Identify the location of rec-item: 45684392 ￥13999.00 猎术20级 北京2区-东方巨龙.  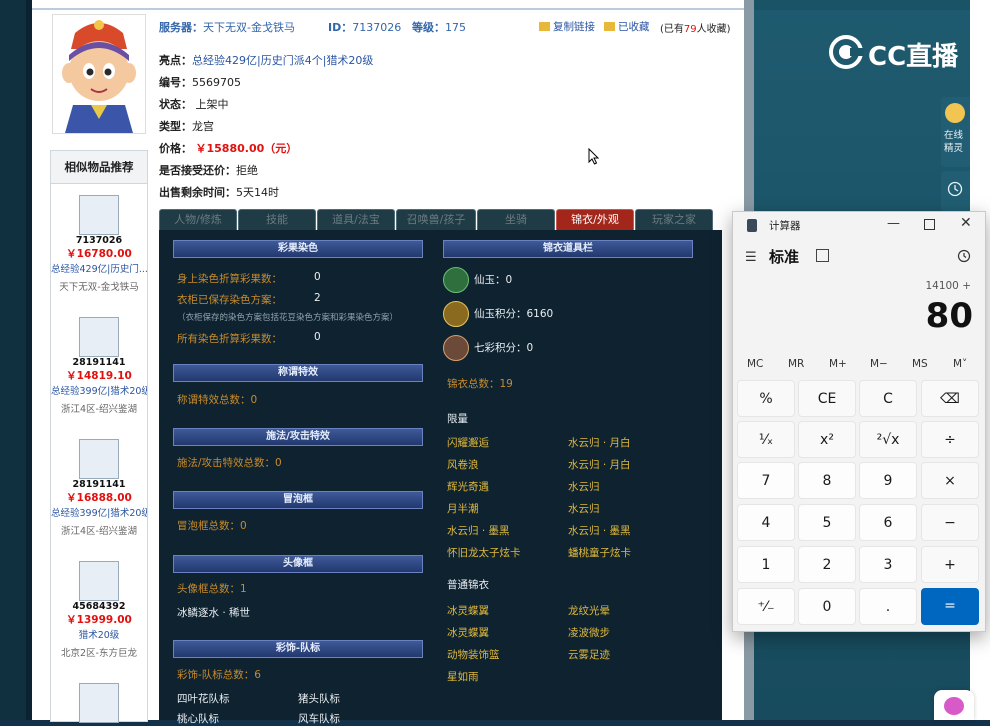
(99, 610).